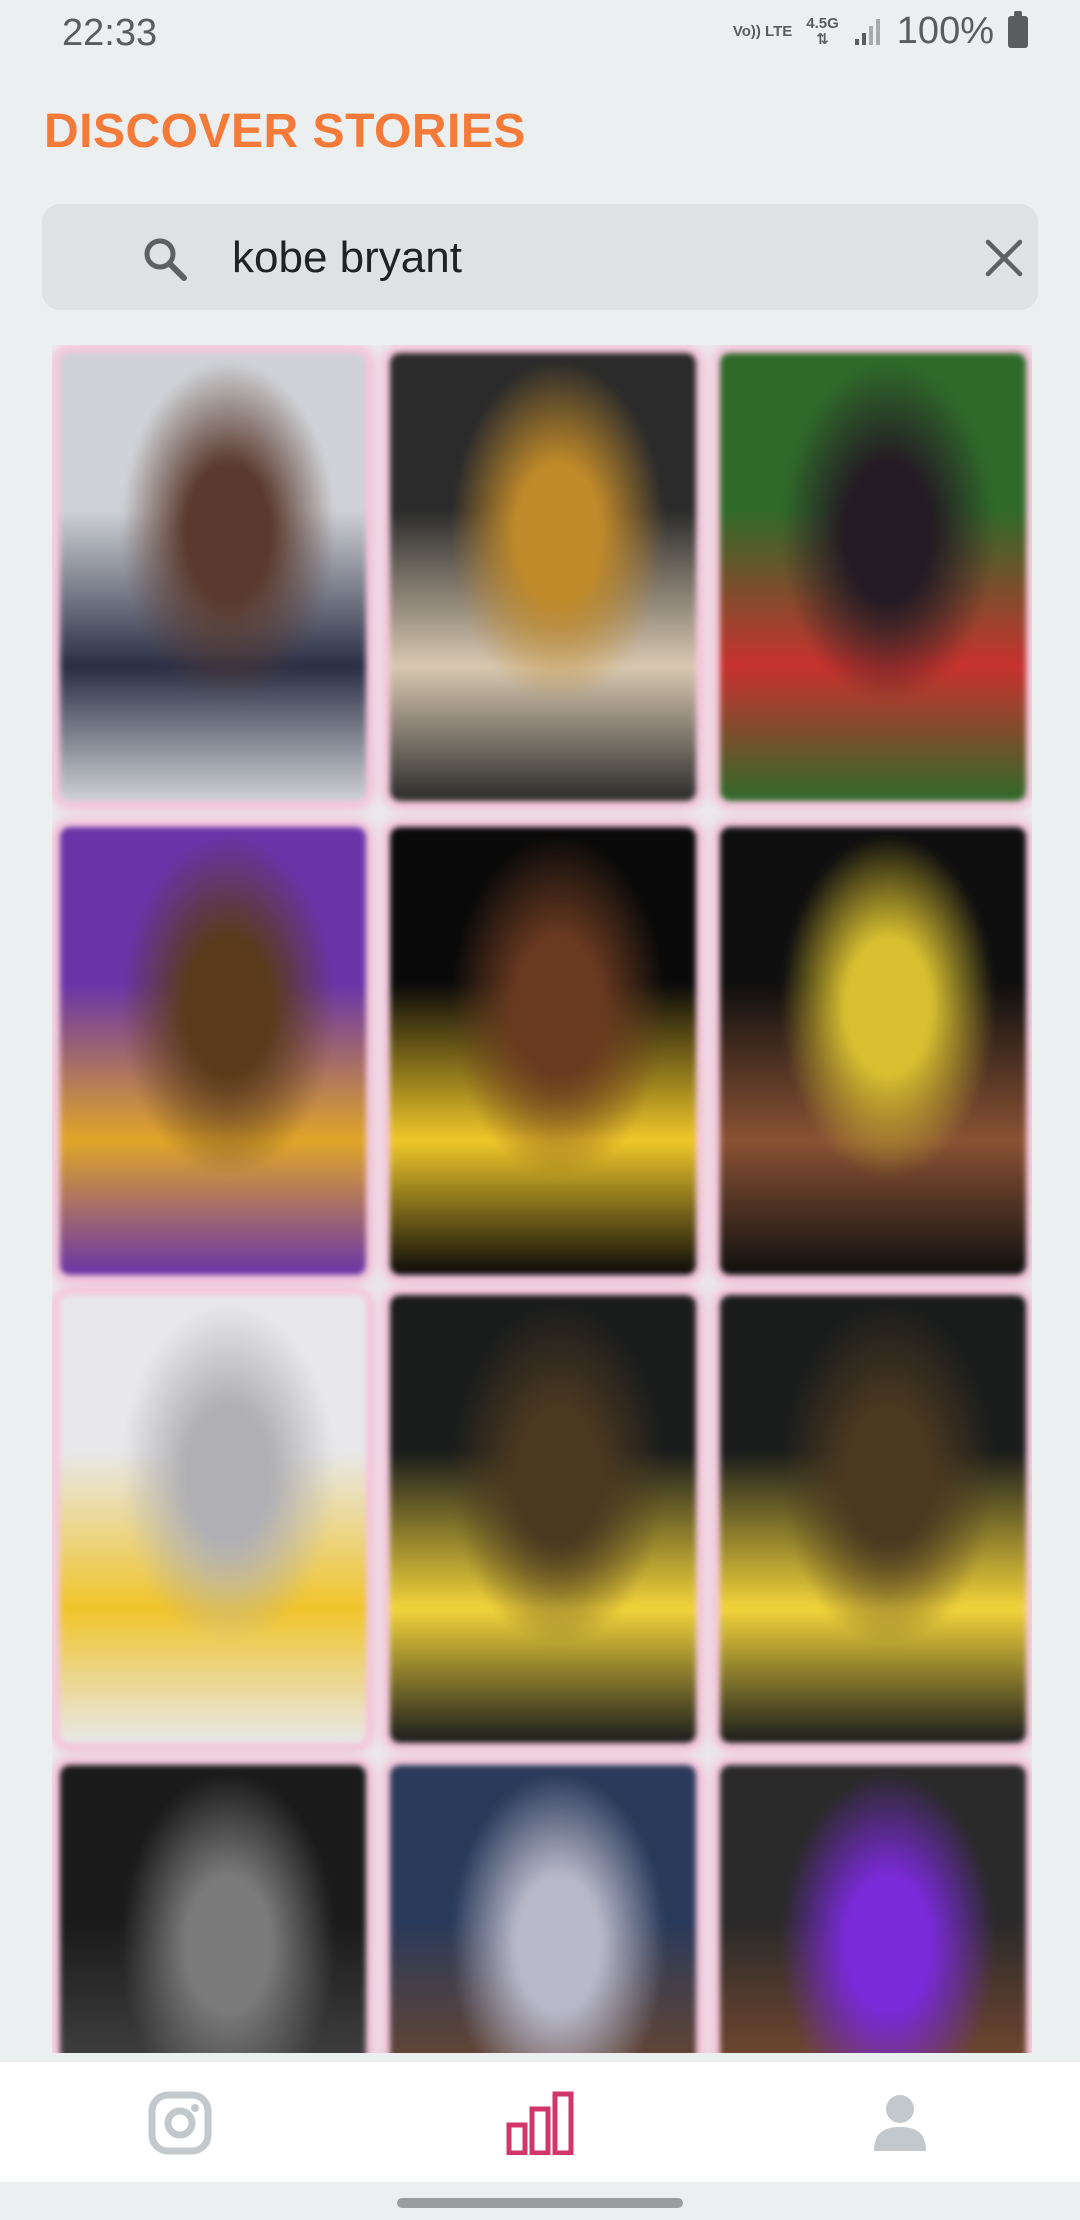  What do you see at coordinates (1004, 258) in the screenshot?
I see `close-icon` at bounding box center [1004, 258].